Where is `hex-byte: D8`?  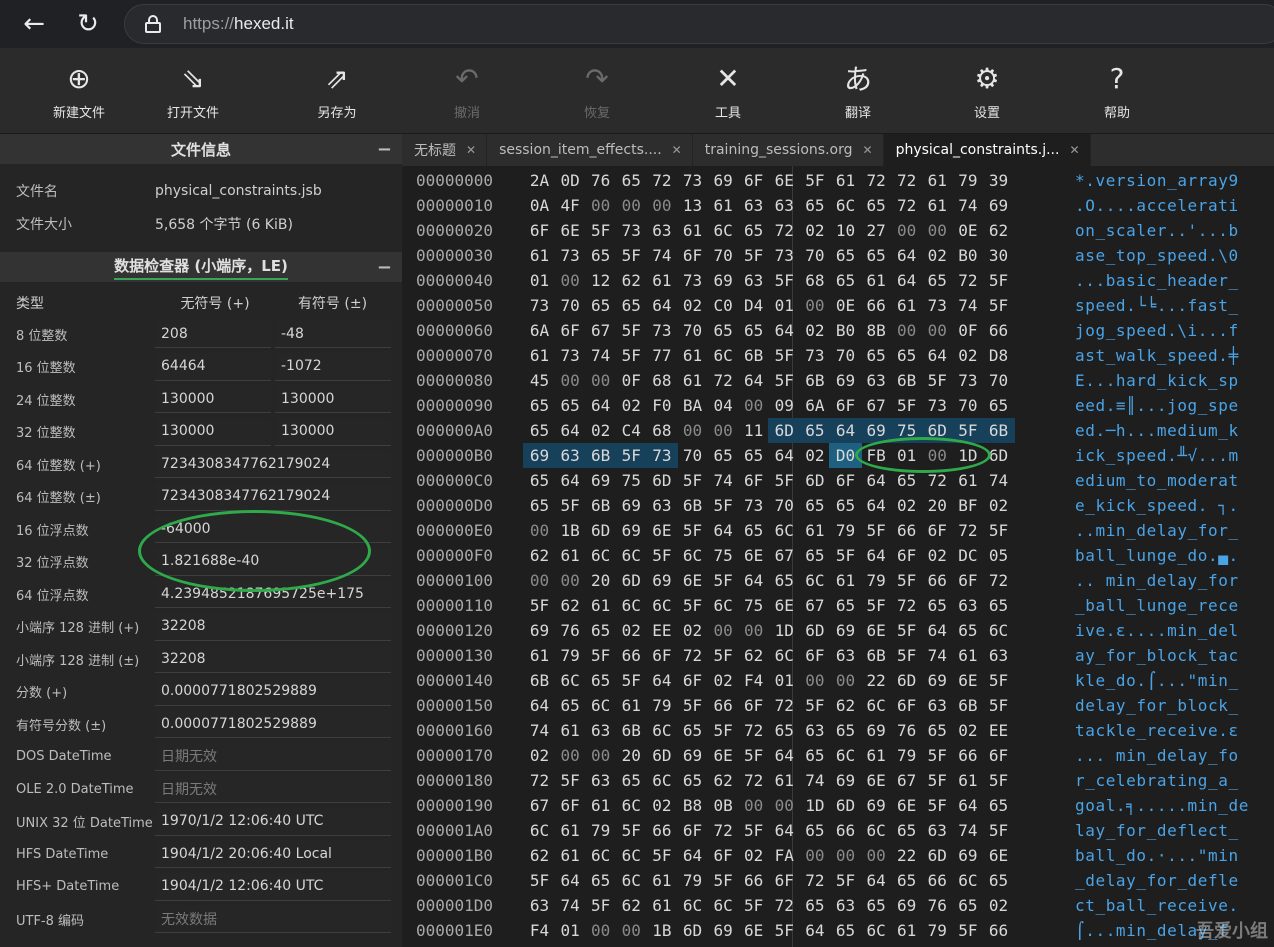 hex-byte: D8 is located at coordinates (998, 355).